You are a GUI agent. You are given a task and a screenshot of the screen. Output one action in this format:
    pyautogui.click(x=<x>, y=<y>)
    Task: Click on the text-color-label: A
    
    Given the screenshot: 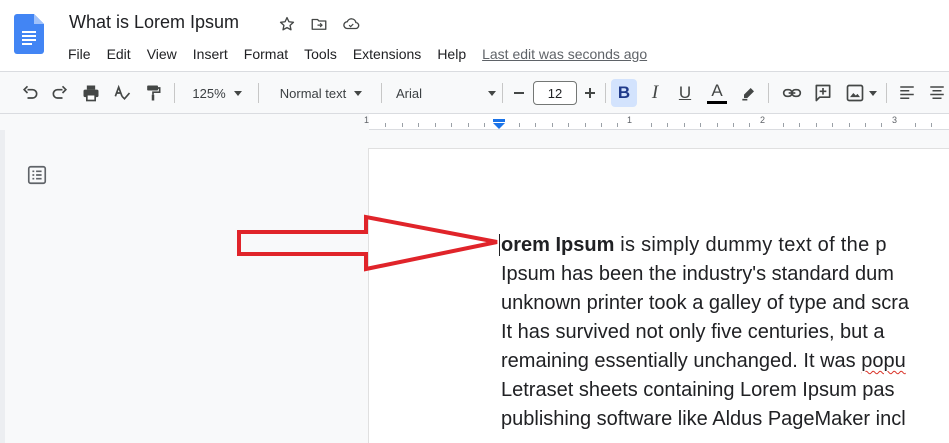 What is the action you would take?
    pyautogui.click(x=717, y=90)
    